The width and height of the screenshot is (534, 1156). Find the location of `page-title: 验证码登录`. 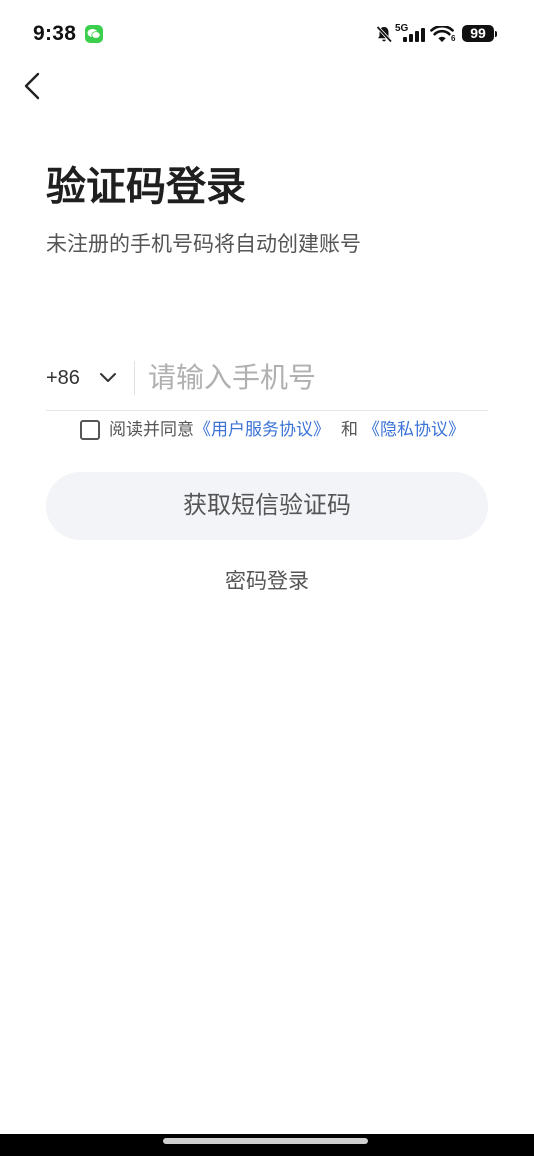

page-title: 验证码登录 is located at coordinates (146, 187).